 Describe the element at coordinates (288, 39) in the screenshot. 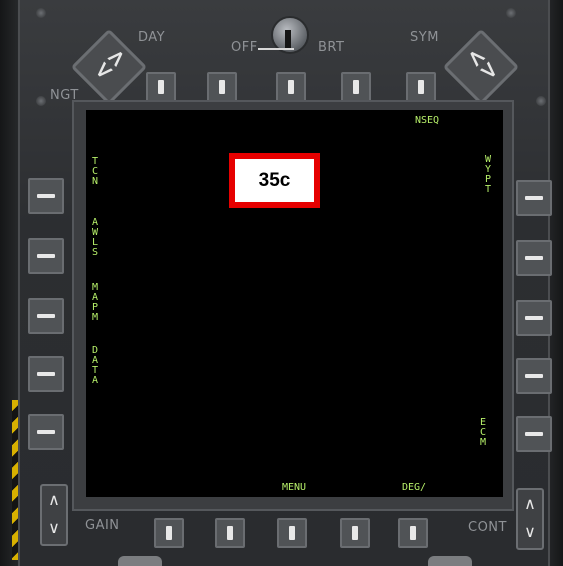

I see `knob-pointer` at that location.